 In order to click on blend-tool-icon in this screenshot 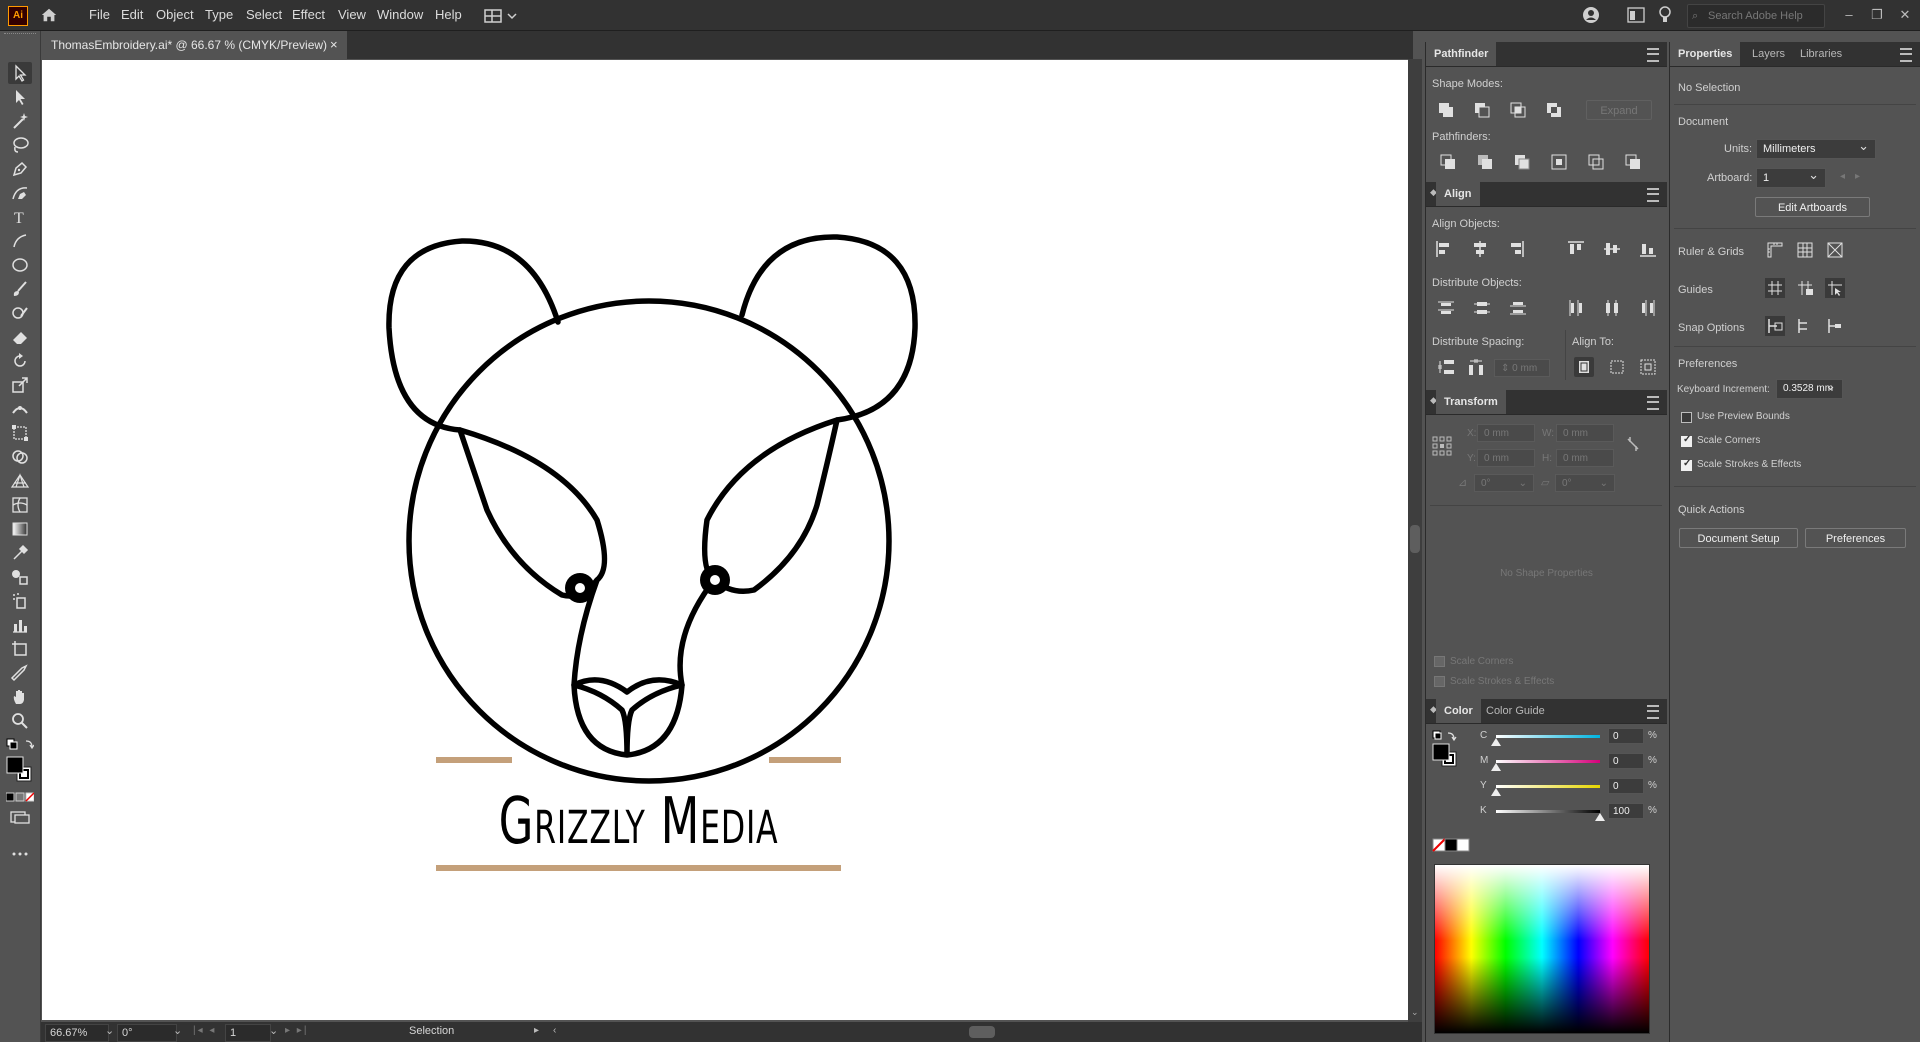, I will do `click(20, 577)`.